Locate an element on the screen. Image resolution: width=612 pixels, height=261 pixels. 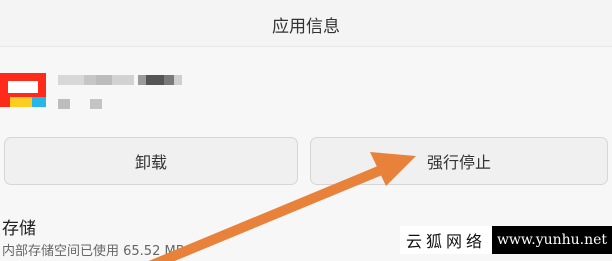
watermark: 云狐网络 www.yunhu.net is located at coordinates (506, 240).